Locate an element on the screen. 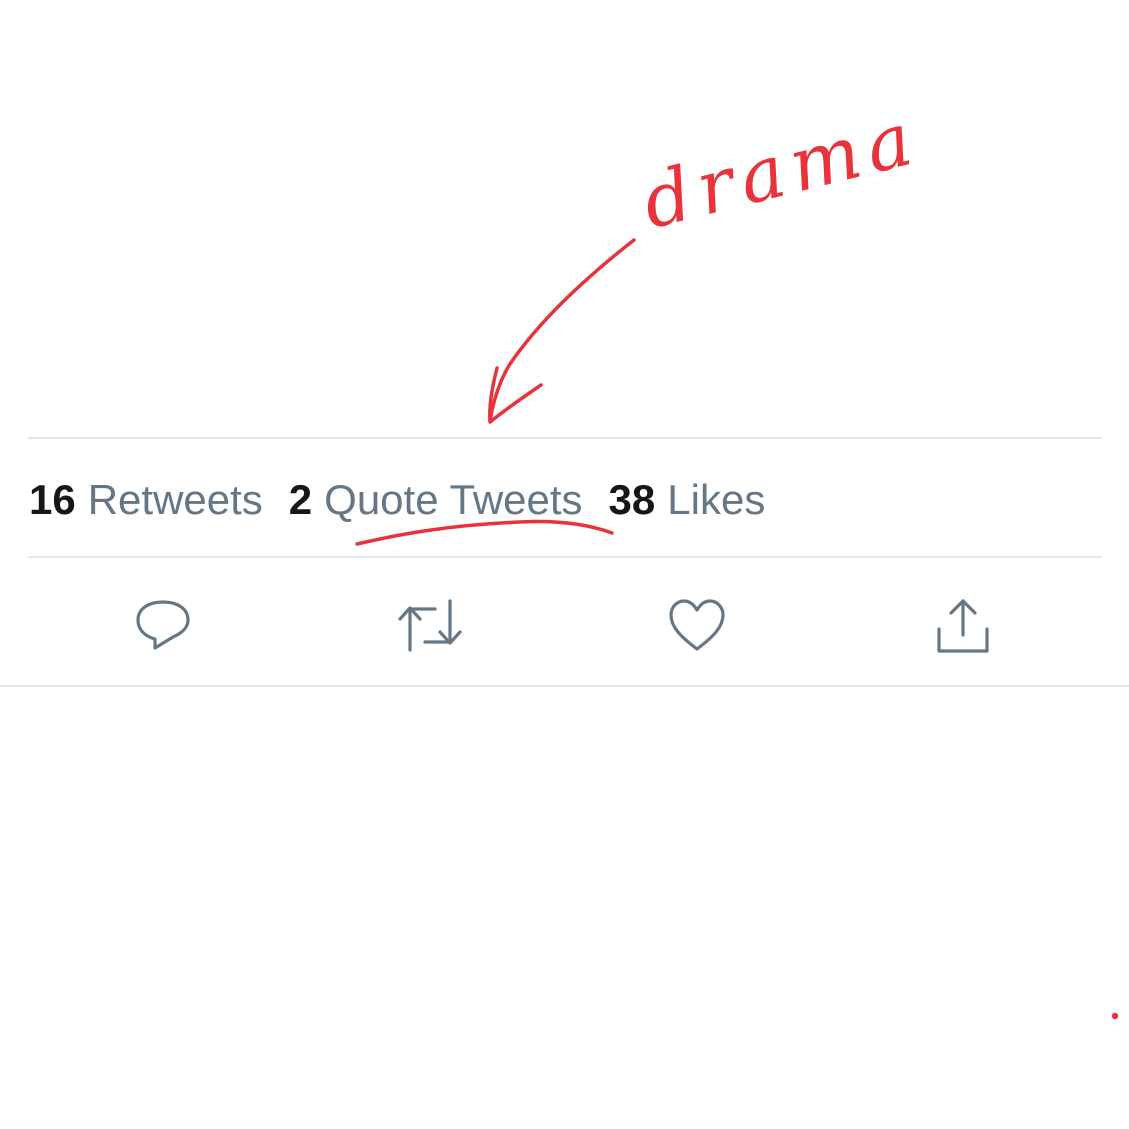  likes-count: 38 is located at coordinates (632, 499).